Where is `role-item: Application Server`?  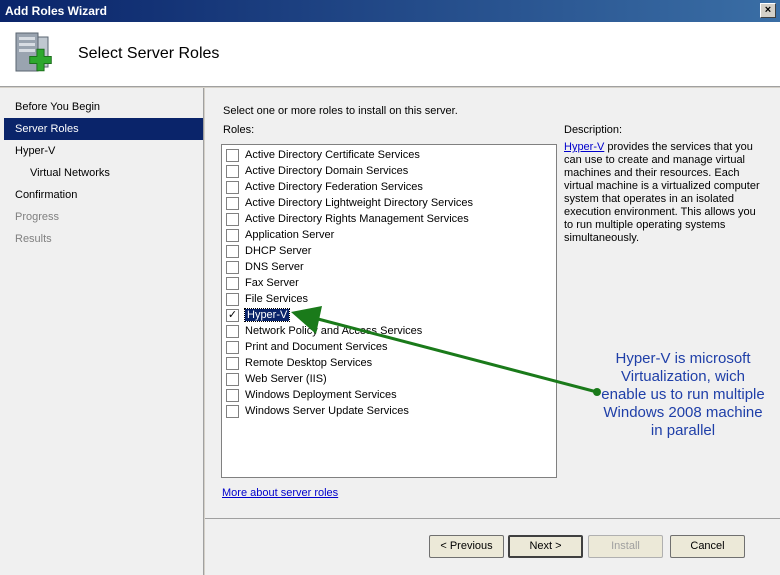 role-item: Application Server is located at coordinates (280, 235).